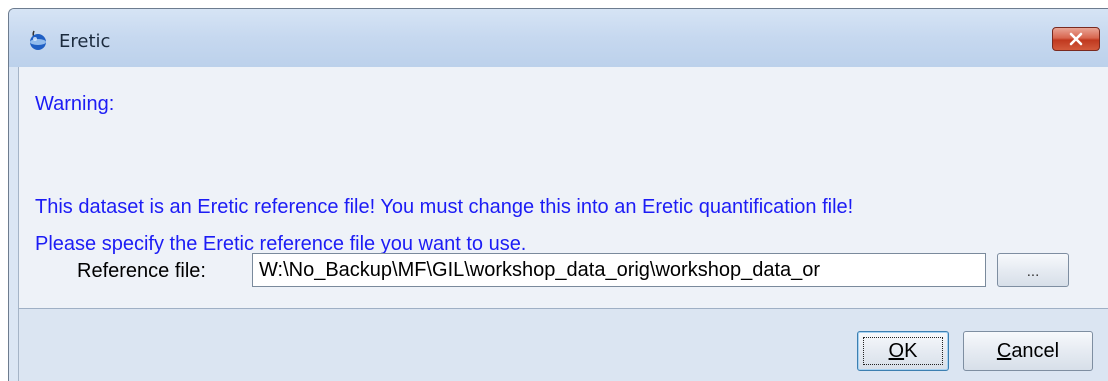  What do you see at coordinates (38, 40) in the screenshot?
I see `eretic-app-icon` at bounding box center [38, 40].